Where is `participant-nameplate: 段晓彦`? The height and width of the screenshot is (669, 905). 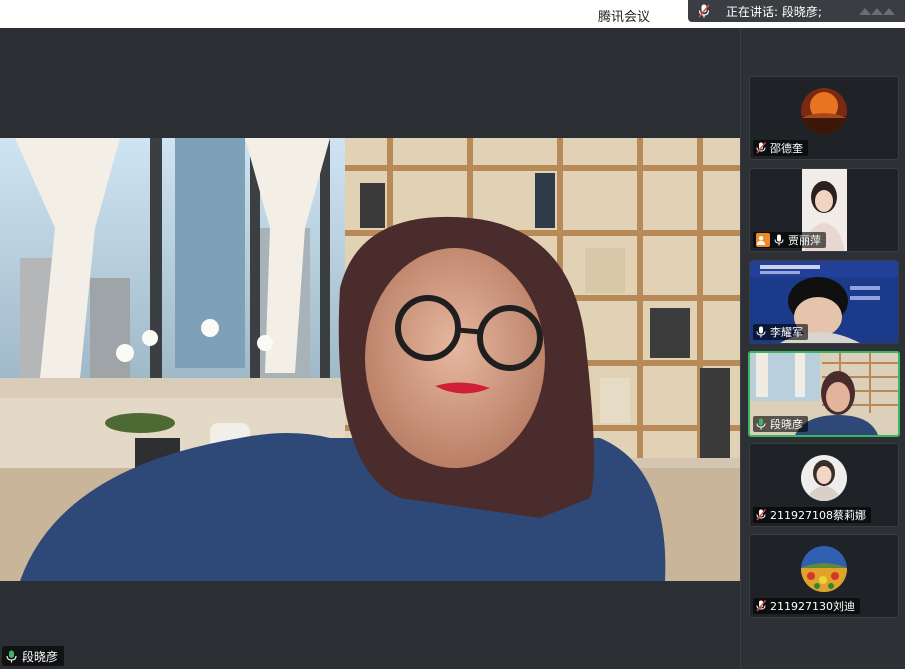
participant-nameplate: 段晓彦 is located at coordinates (780, 424).